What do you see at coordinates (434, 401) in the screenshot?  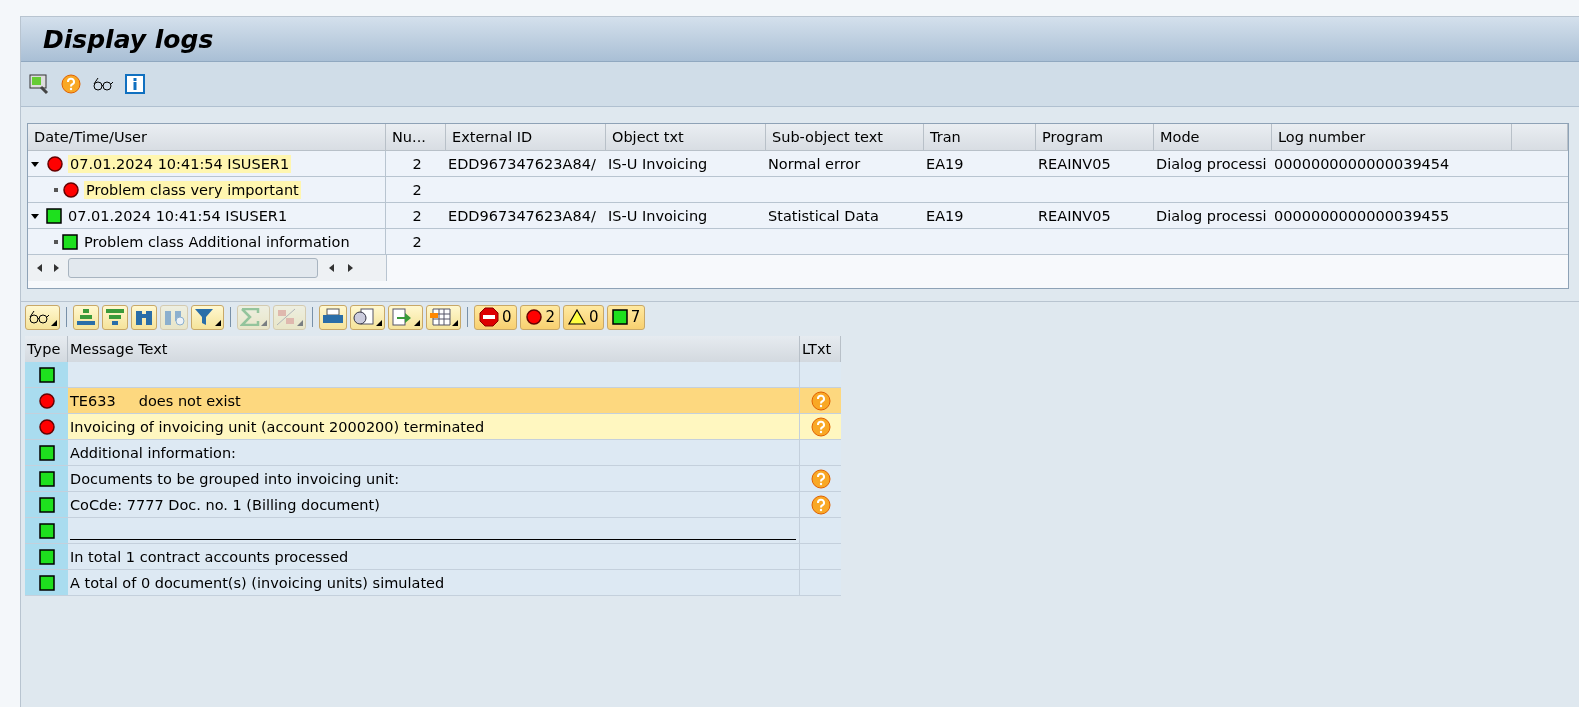 I see `message-text: TE633 does not exist` at bounding box center [434, 401].